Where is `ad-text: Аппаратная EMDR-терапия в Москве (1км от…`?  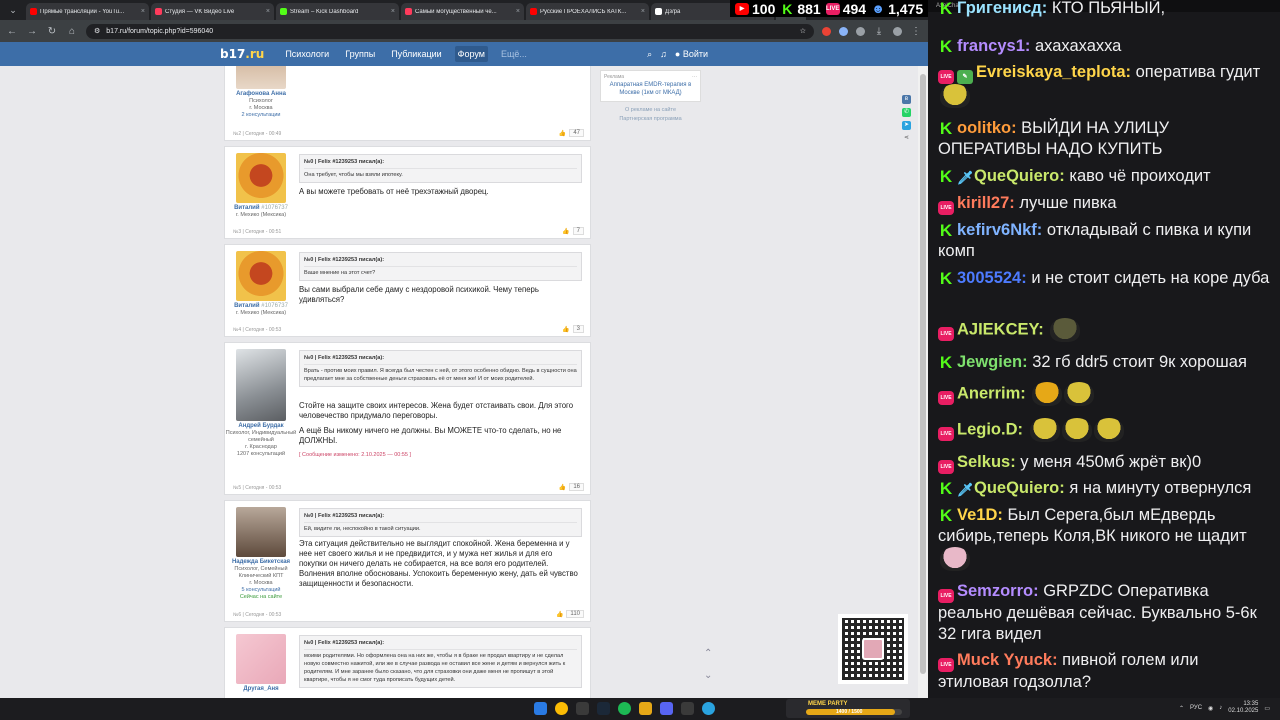
ad-text: Аппаратная EMDR-терапия в Москве (1км от… is located at coordinates (650, 89).